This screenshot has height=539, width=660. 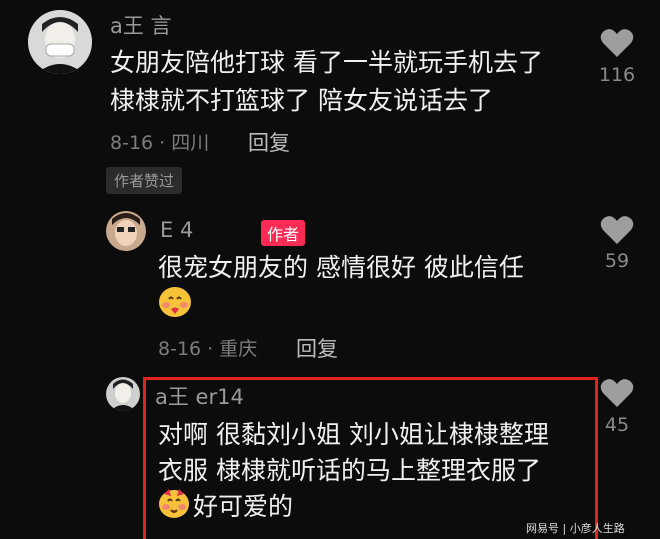 I want to click on like-count: 45, so click(x=617, y=425).